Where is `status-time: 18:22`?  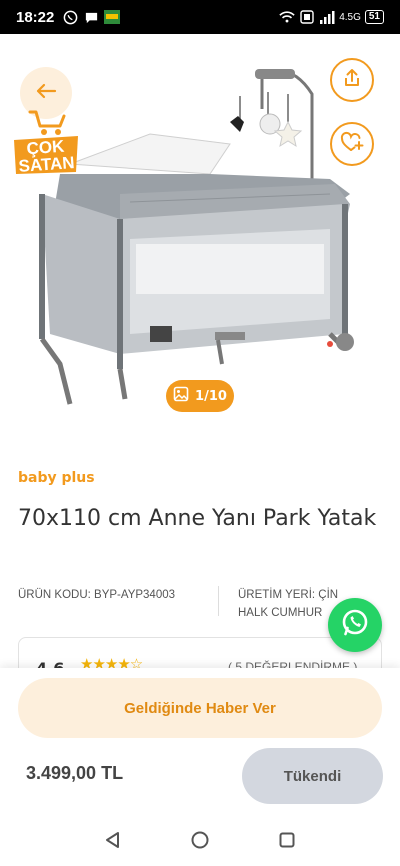
status-time: 18:22 is located at coordinates (35, 17).